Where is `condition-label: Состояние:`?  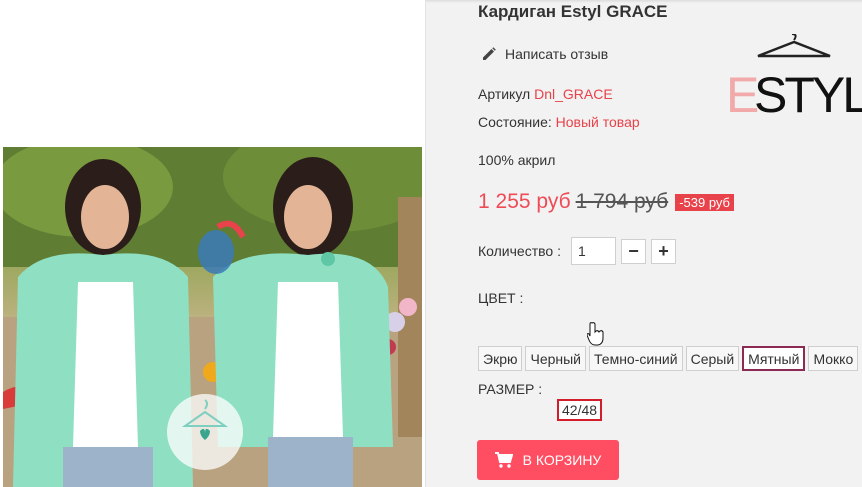
condition-label: Состояние: is located at coordinates (515, 122).